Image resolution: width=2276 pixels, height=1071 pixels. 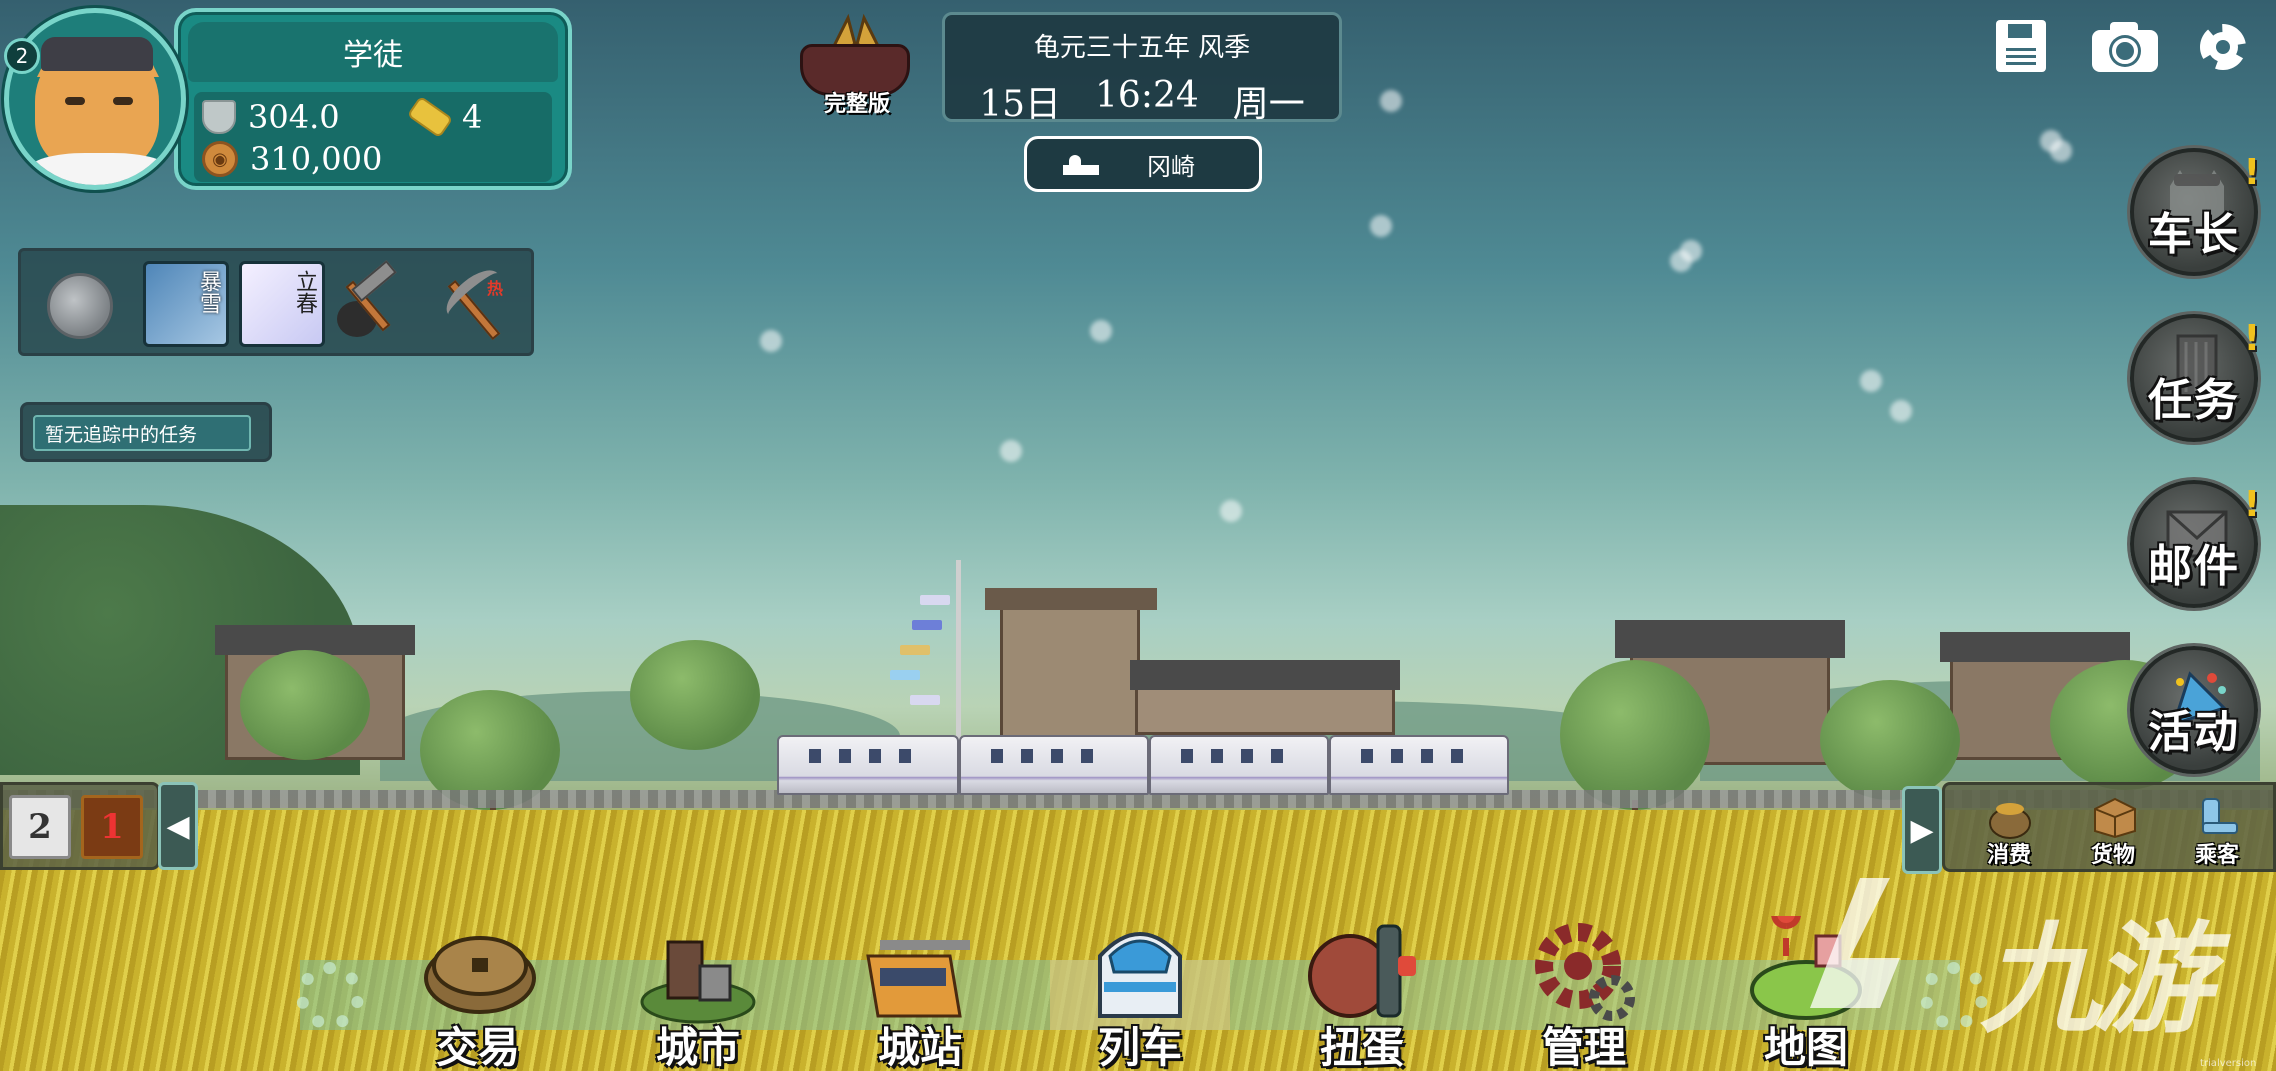 What do you see at coordinates (698, 982) in the screenshot?
I see `city-buildings-icon` at bounding box center [698, 982].